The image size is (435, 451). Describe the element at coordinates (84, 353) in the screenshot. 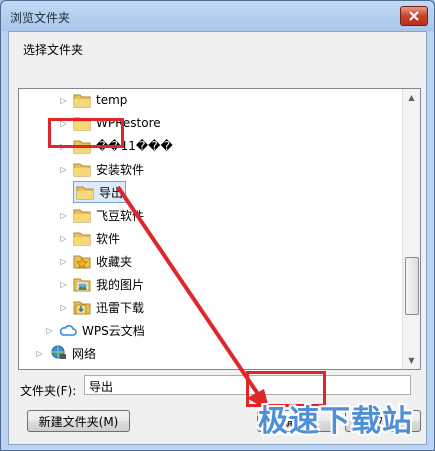

I see `tree-item-label: 网络` at that location.